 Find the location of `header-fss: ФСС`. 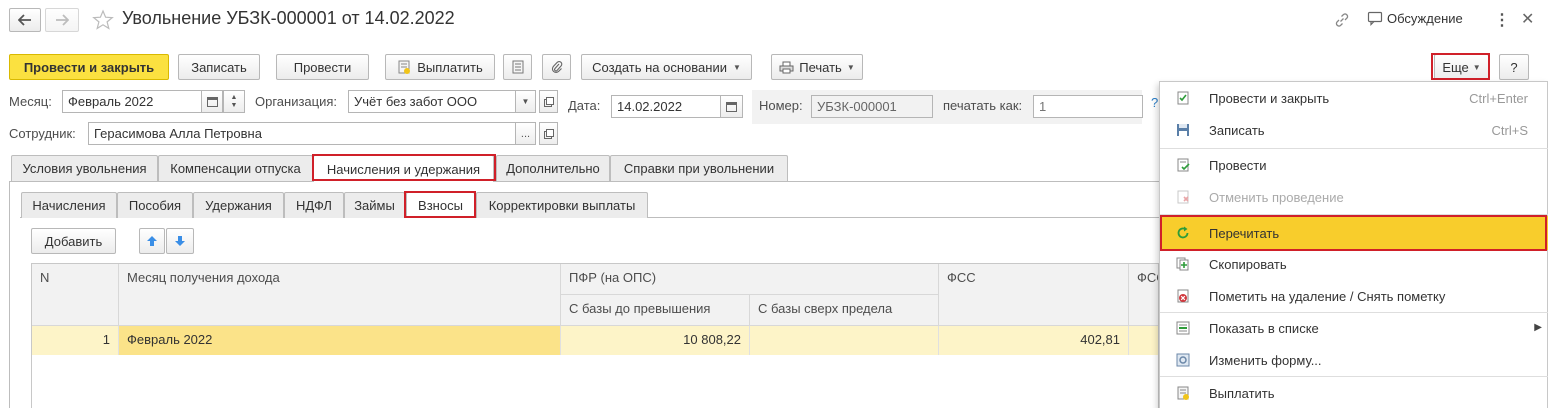

header-fss: ФСС is located at coordinates (1034, 295).